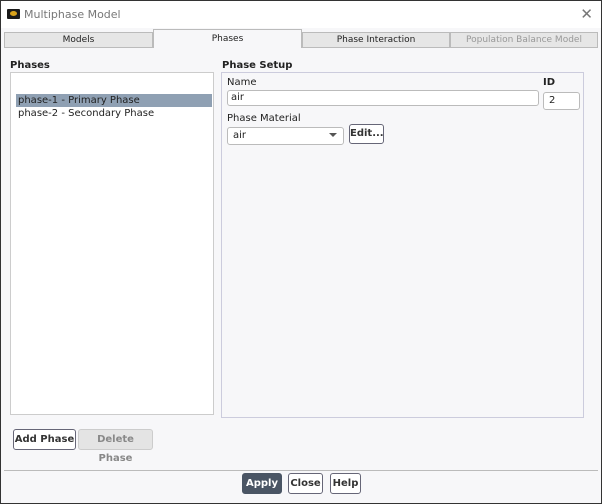 The height and width of the screenshot is (504, 602). I want to click on window-title: Multiphase Model, so click(72, 14).